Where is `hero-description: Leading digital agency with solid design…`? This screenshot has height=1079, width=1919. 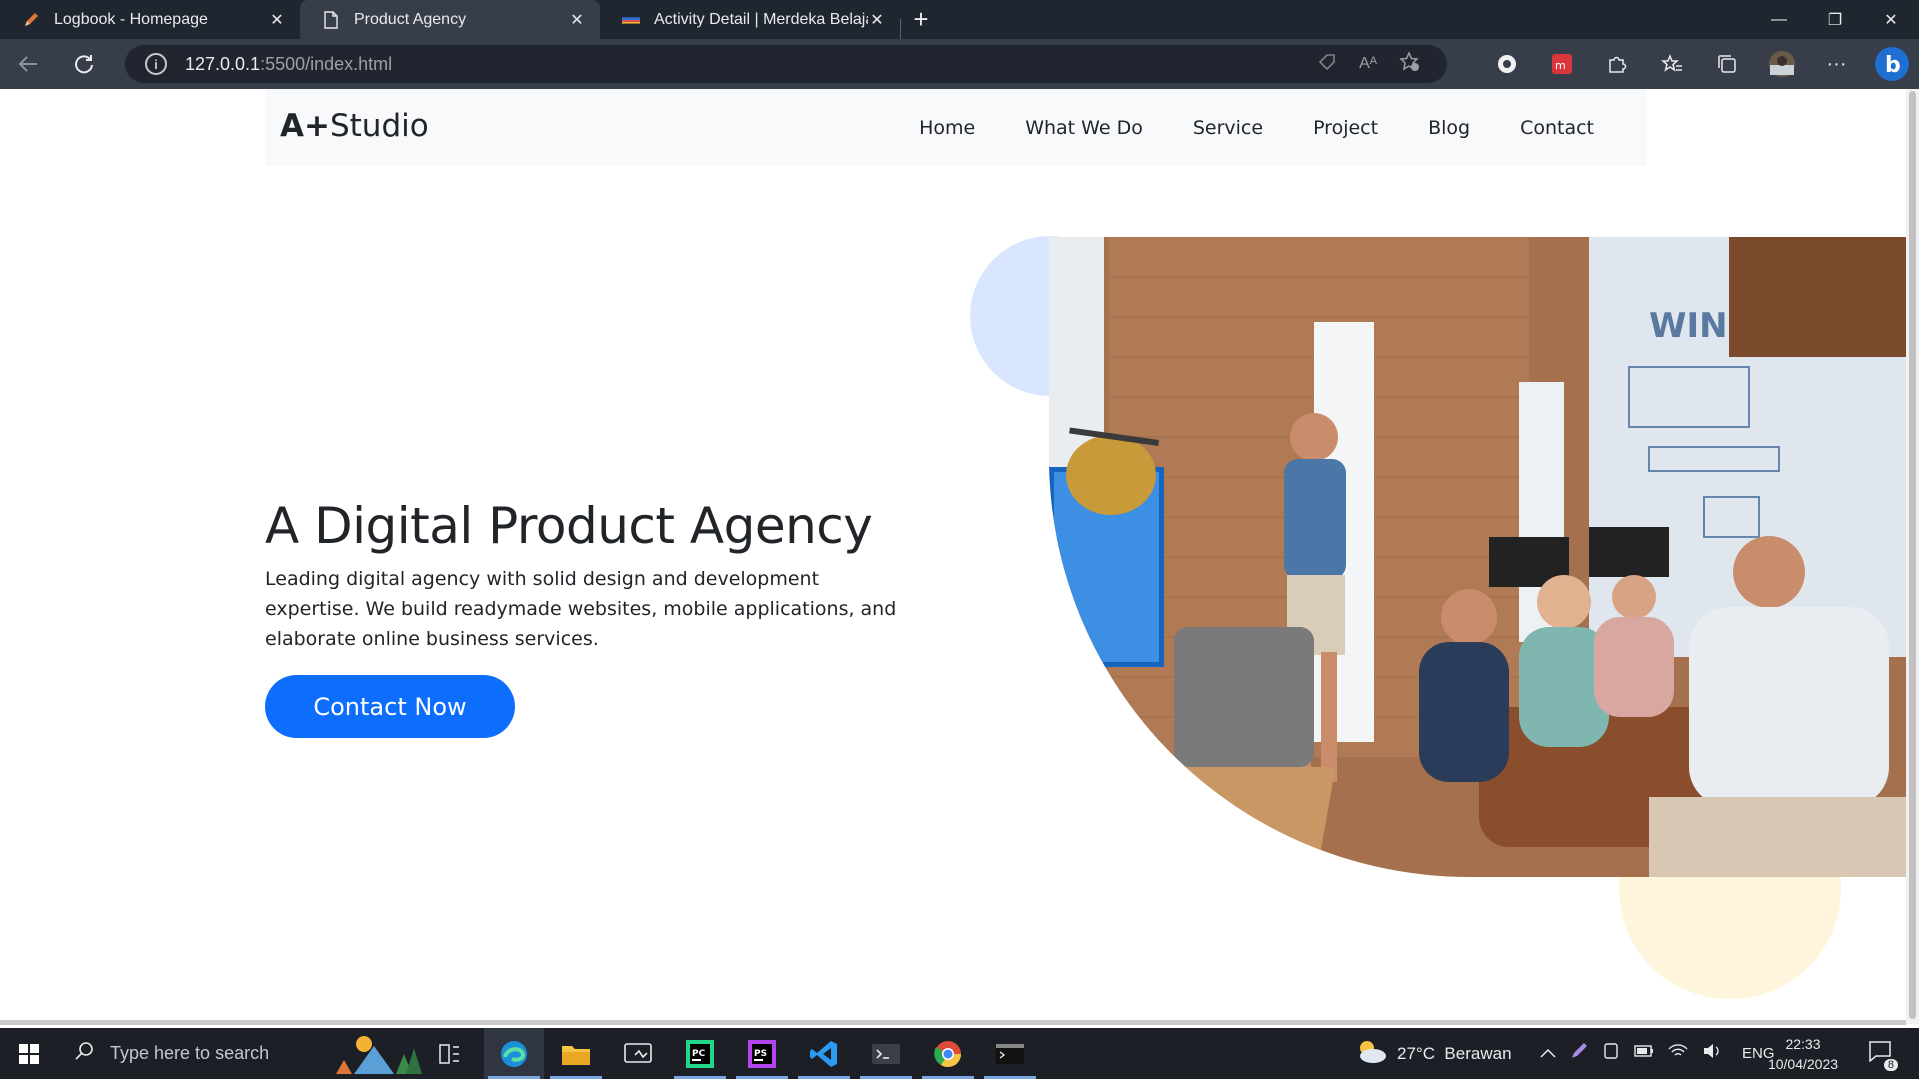 hero-description: Leading digital agency with solid design… is located at coordinates (581, 609).